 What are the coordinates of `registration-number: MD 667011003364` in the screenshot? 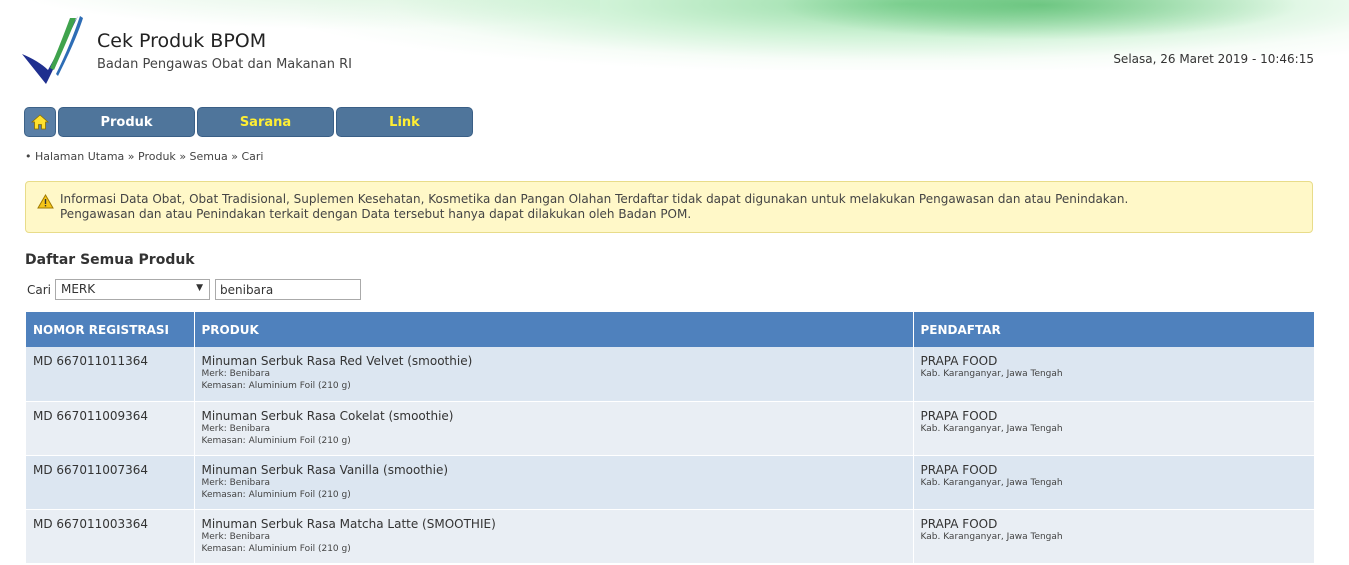 It's located at (110, 536).